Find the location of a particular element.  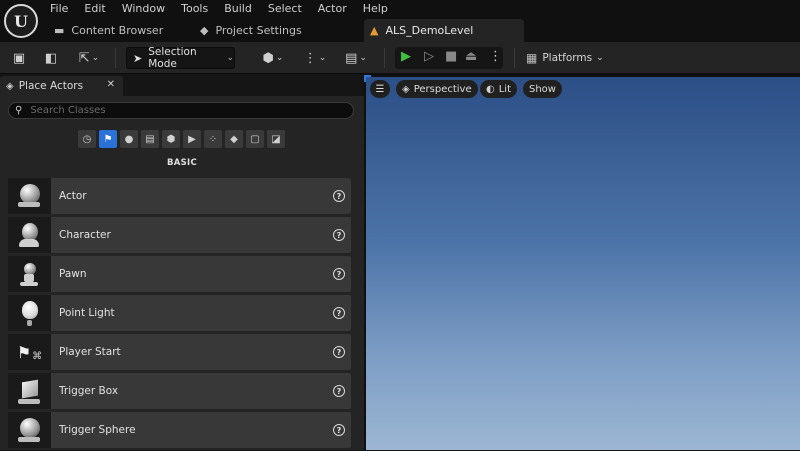

search-icon: ⚲ is located at coordinates (19, 110).